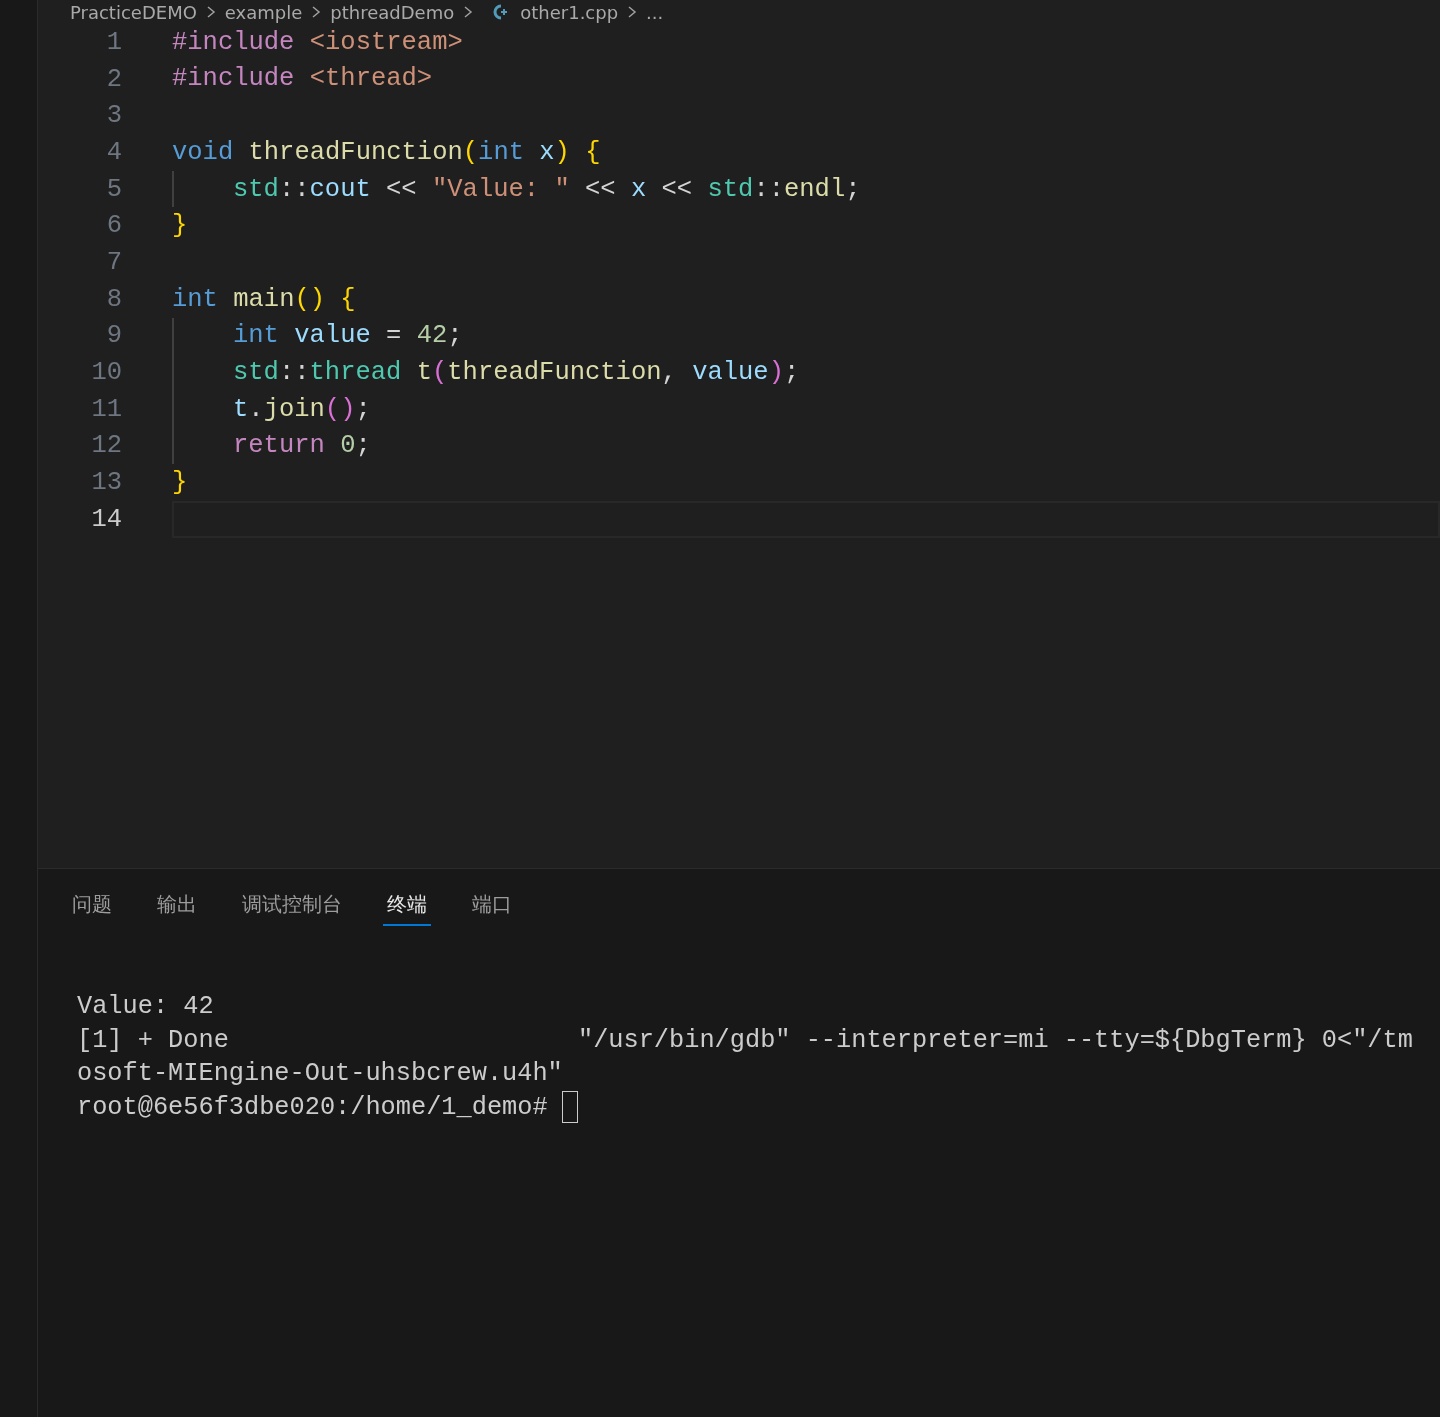 The image size is (1440, 1417). I want to click on code-line: #include <iostream>, so click(317, 42).